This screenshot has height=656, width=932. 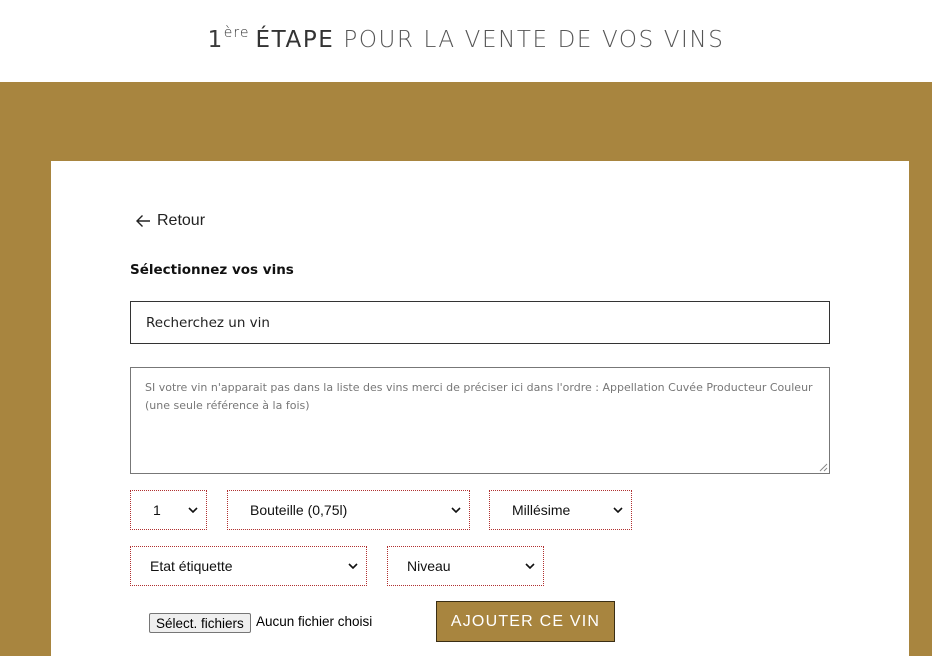 What do you see at coordinates (465, 566) in the screenshot?
I see `level-select: Niveau` at bounding box center [465, 566].